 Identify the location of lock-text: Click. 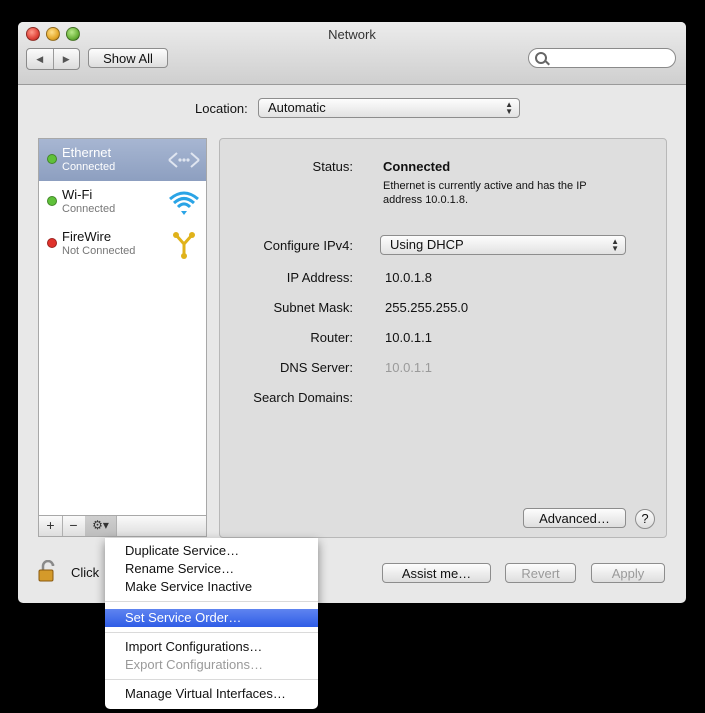
(85, 572).